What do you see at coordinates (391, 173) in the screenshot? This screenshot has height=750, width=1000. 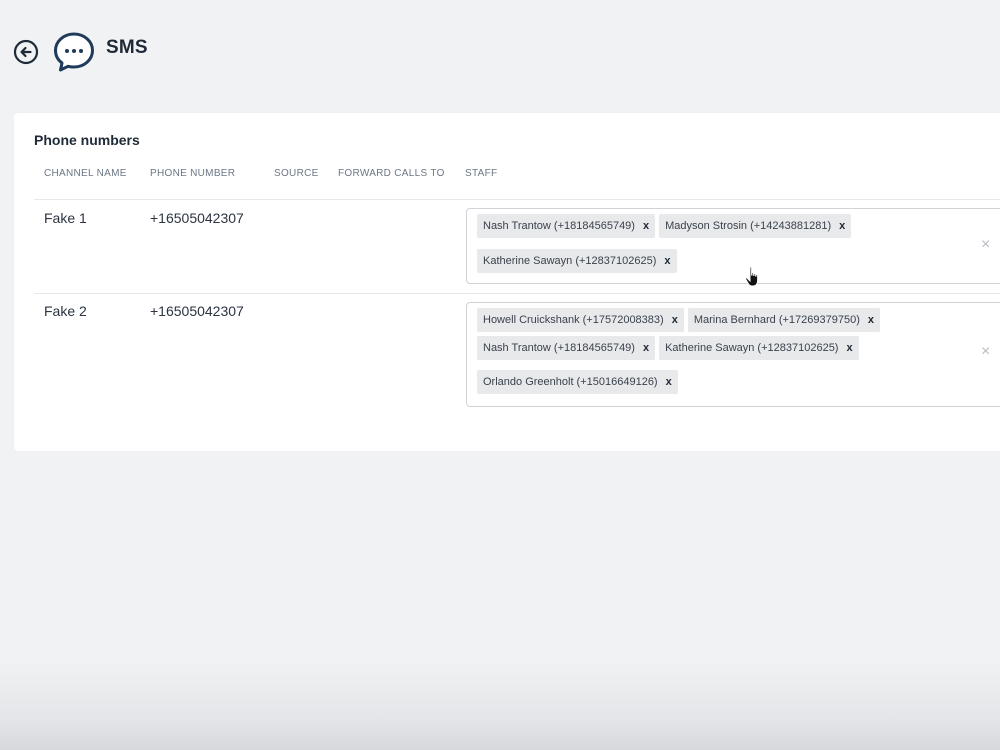 I see `column-header-forward-calls-to: FORWARD CALLS TO` at bounding box center [391, 173].